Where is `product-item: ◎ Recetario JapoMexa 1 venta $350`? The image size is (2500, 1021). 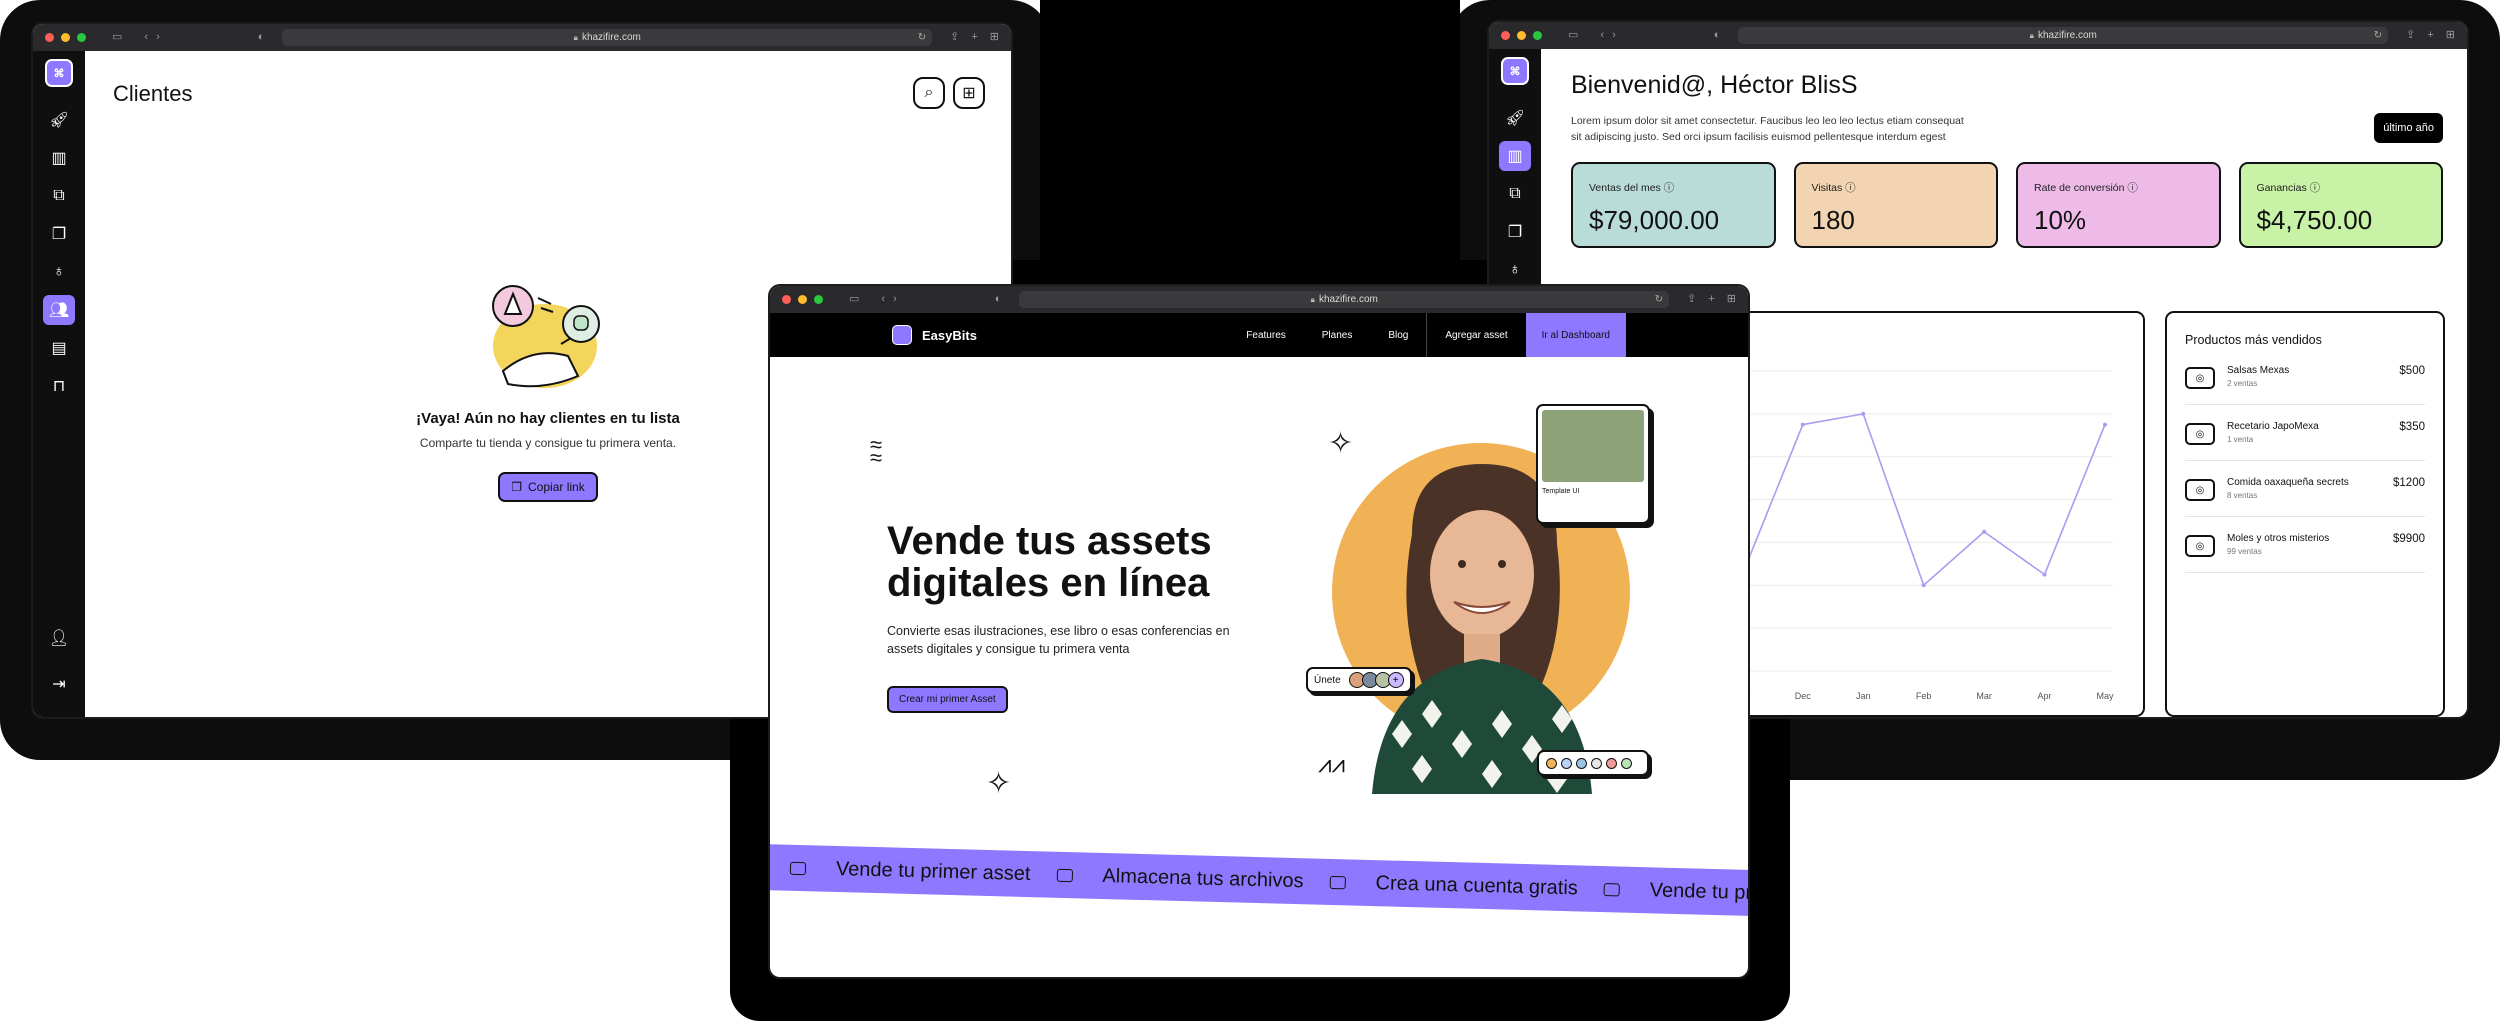
product-item: ◎ Recetario JapoMexa 1 venta $350 is located at coordinates (2305, 441).